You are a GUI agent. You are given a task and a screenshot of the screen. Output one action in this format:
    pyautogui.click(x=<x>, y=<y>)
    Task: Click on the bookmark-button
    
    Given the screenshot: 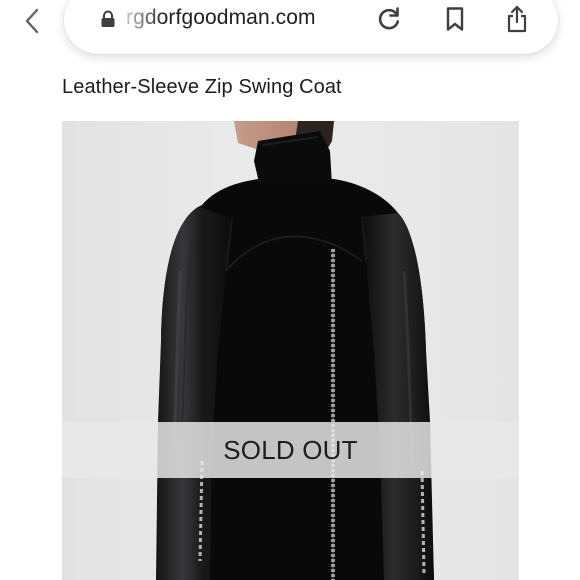 What is the action you would take?
    pyautogui.click(x=455, y=19)
    